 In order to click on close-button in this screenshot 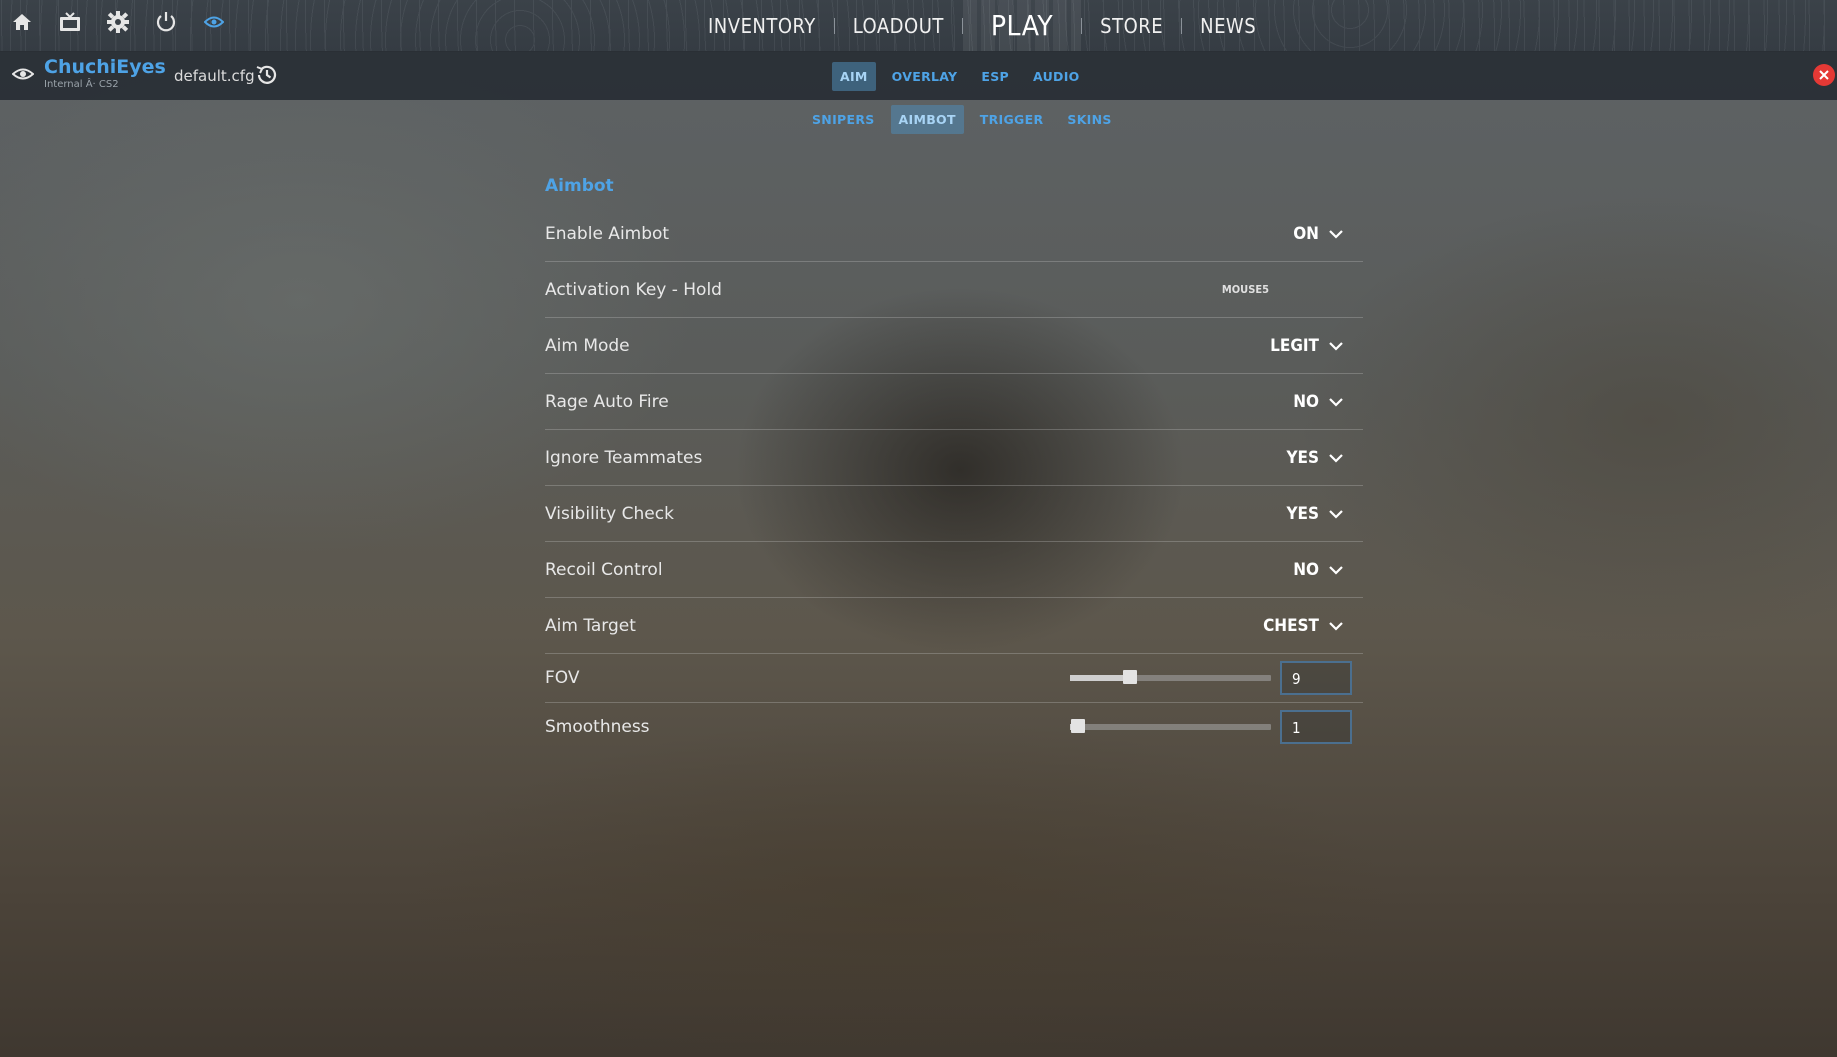, I will do `click(1824, 75)`.